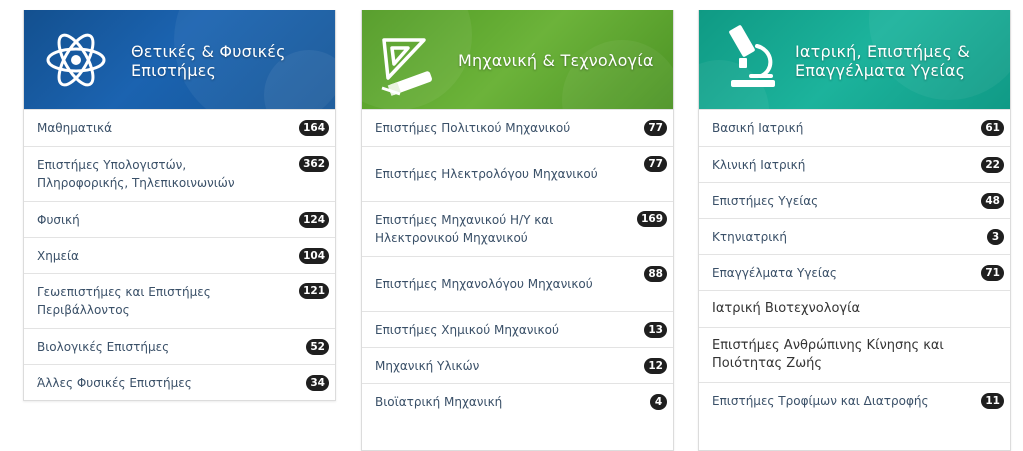 The height and width of the screenshot is (451, 1023). I want to click on count-badge: 121, so click(314, 291).